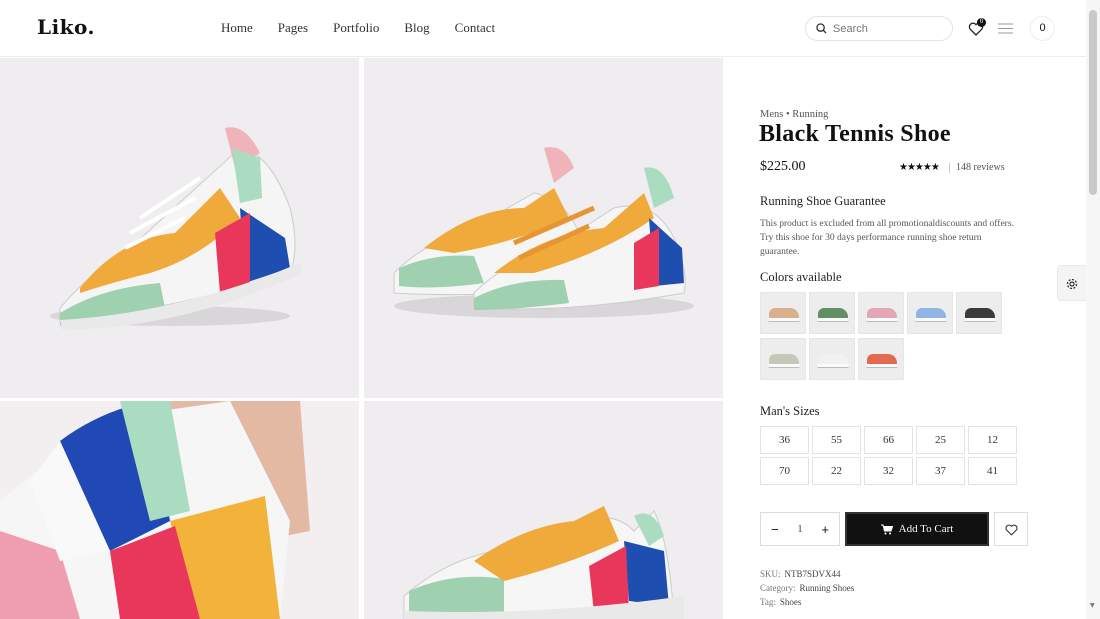 This screenshot has height=619, width=1100. What do you see at coordinates (790, 411) in the screenshot?
I see `sizes-heading: Man's Sizes` at bounding box center [790, 411].